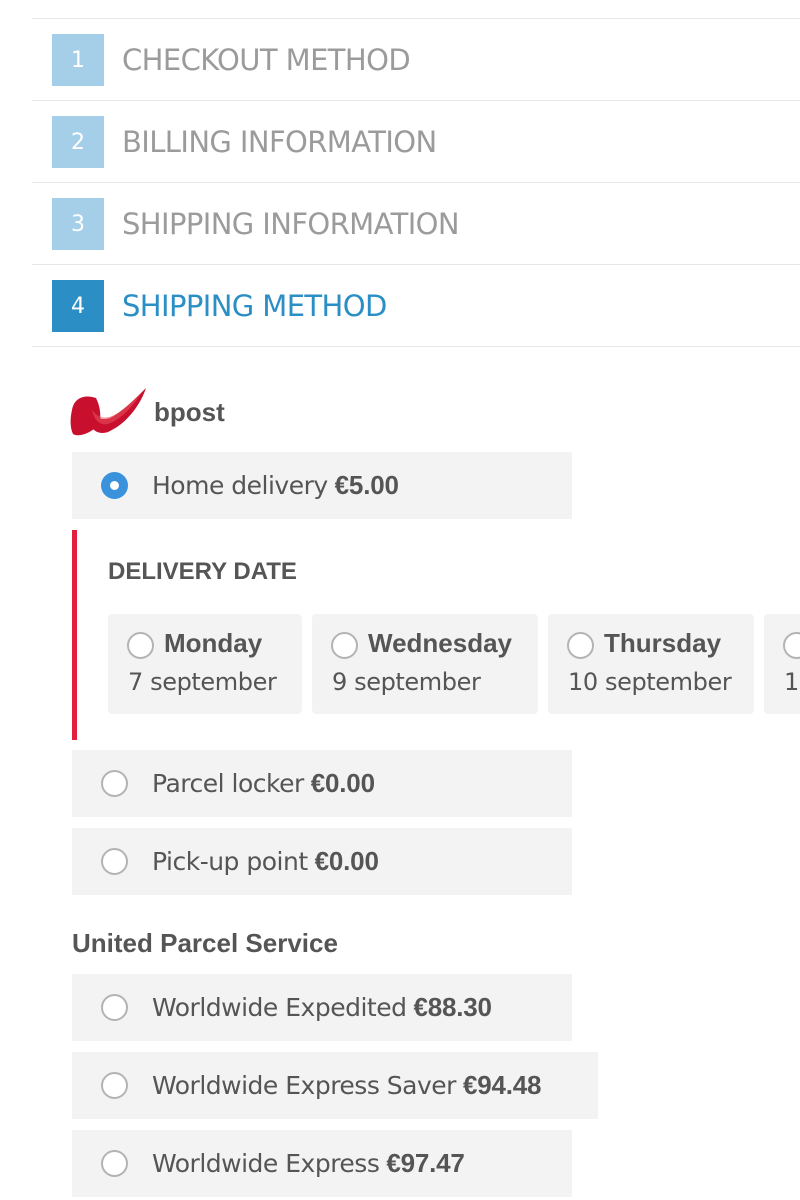  I want to click on delivery-day: Thursday, so click(663, 643).